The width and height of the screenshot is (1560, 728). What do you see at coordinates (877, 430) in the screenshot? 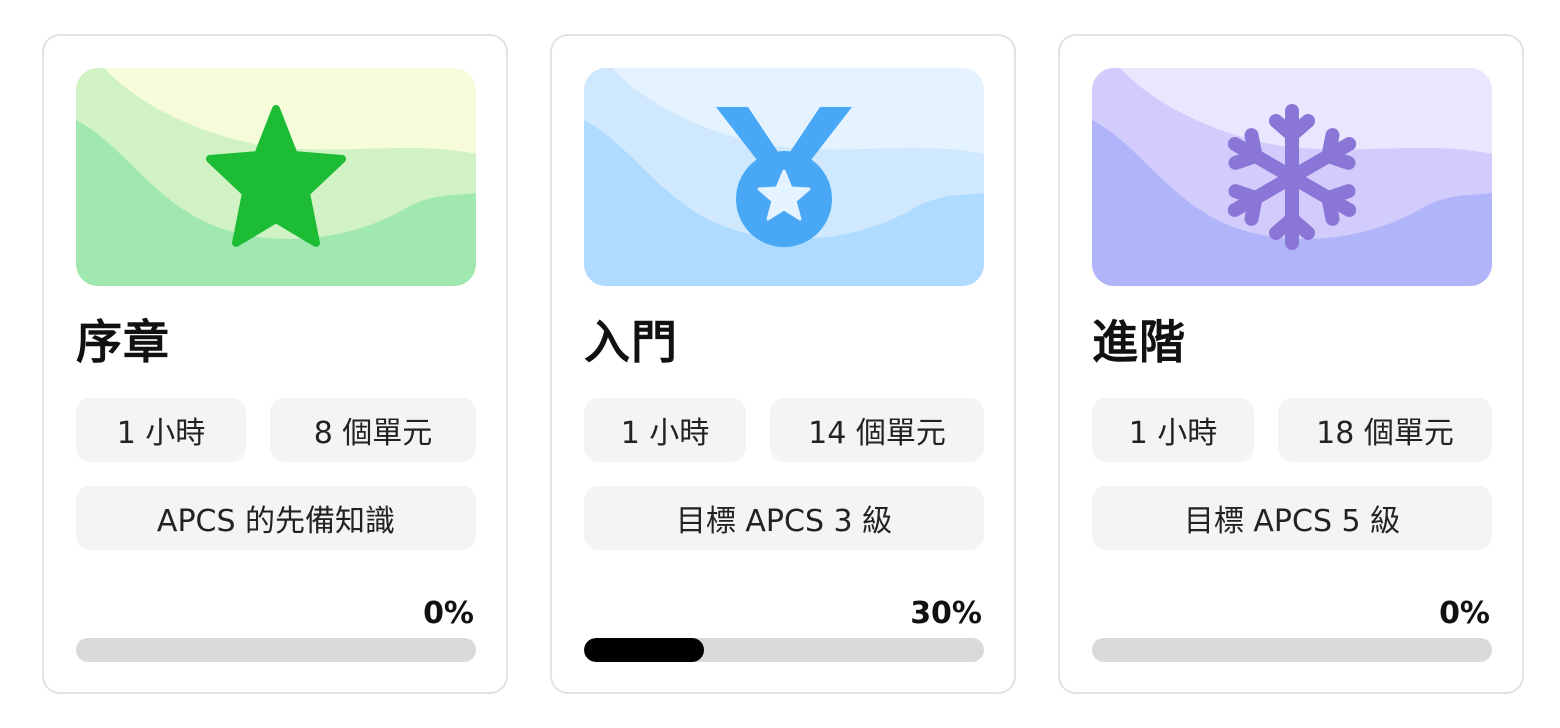
I see `units-badge: 14 個單元` at bounding box center [877, 430].